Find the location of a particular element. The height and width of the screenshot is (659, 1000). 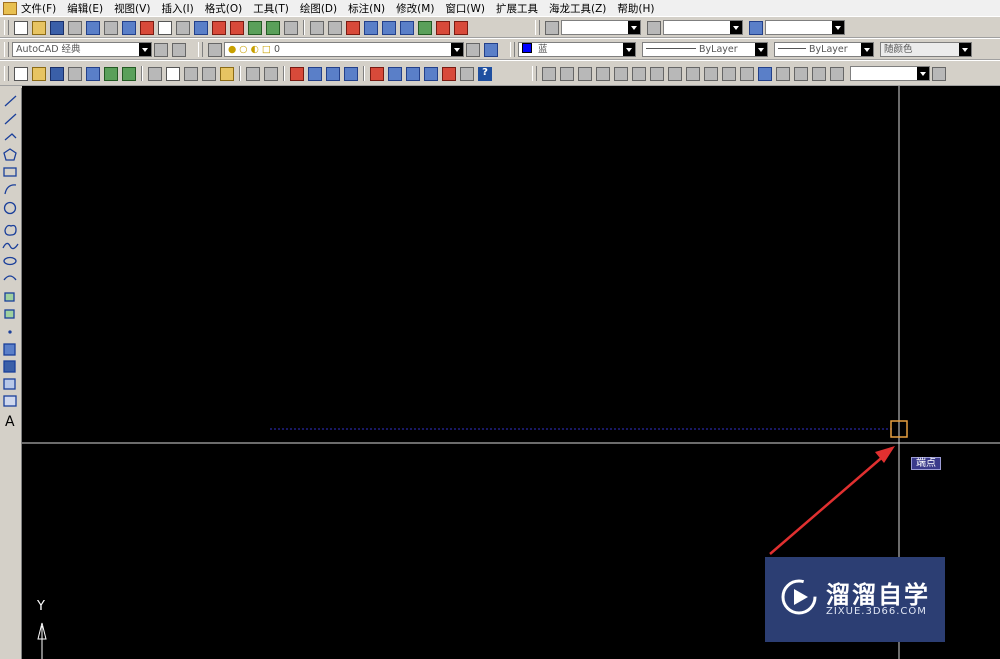

pencil-icon is located at coordinates (291, 27).